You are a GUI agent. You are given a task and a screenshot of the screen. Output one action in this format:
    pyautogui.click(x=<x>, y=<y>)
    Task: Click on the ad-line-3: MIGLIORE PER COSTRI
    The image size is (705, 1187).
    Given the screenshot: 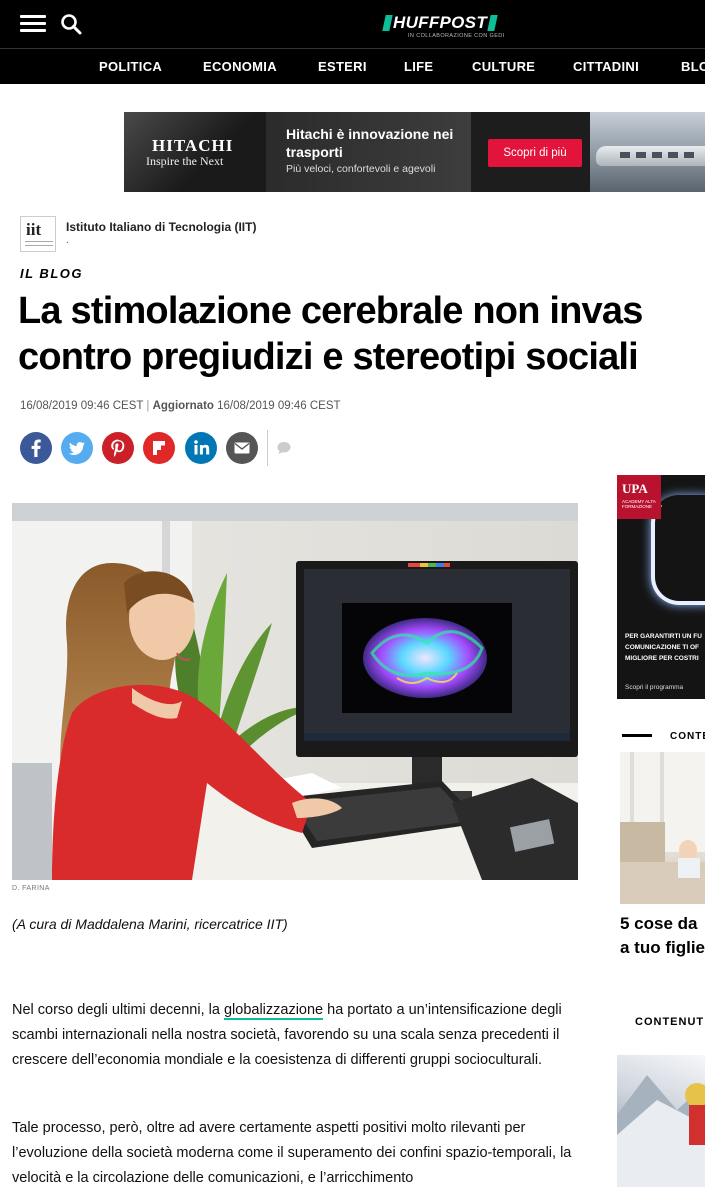 What is the action you would take?
    pyautogui.click(x=662, y=658)
    